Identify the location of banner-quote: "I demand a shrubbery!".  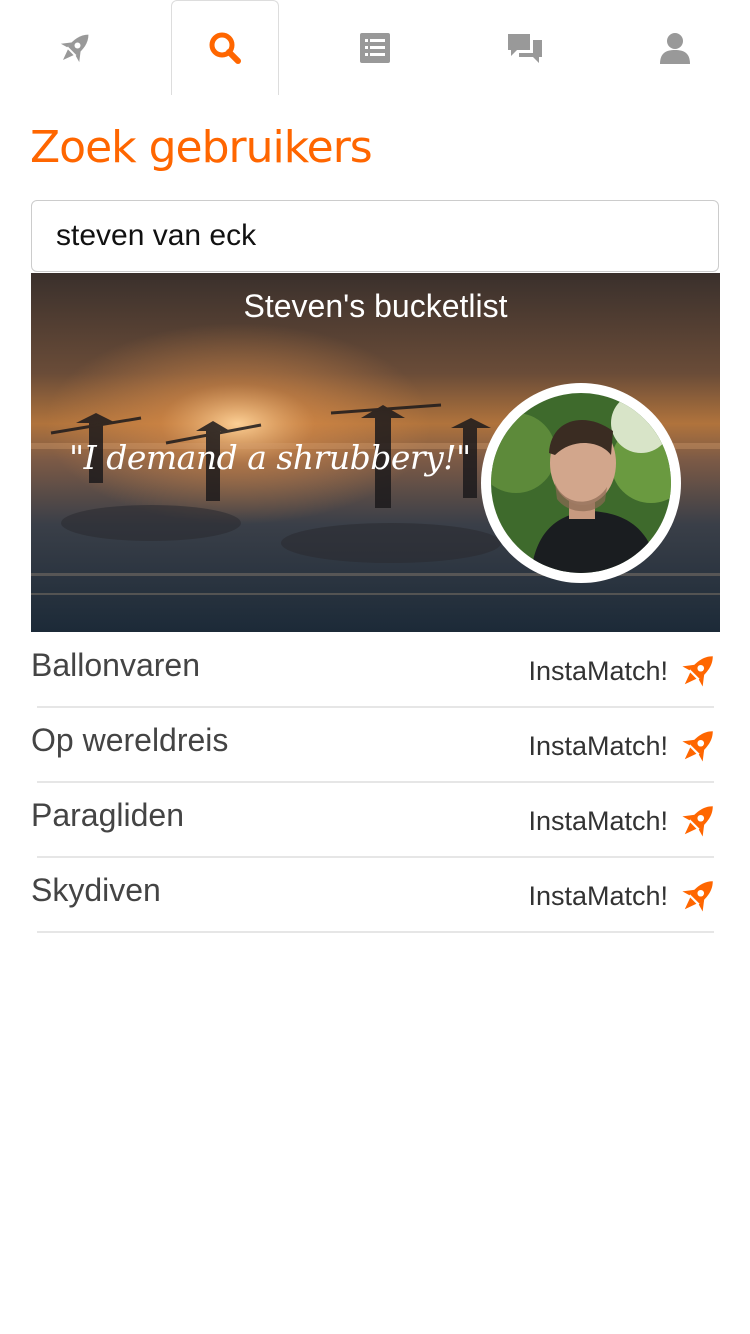
(270, 457).